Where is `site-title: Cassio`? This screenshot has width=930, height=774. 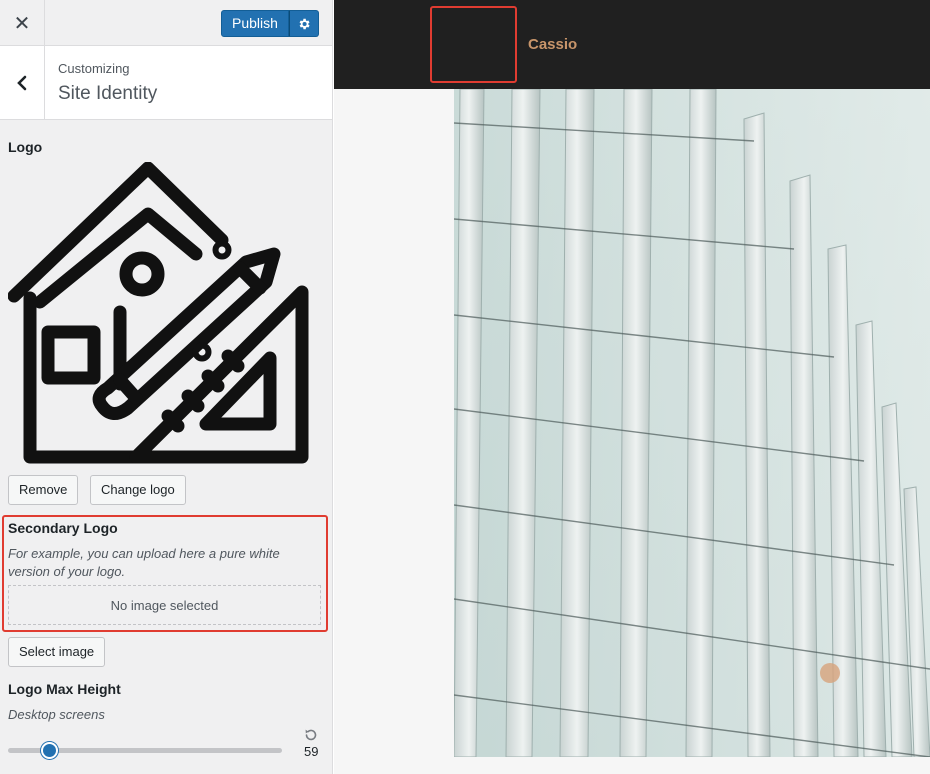
site-title: Cassio is located at coordinates (552, 44).